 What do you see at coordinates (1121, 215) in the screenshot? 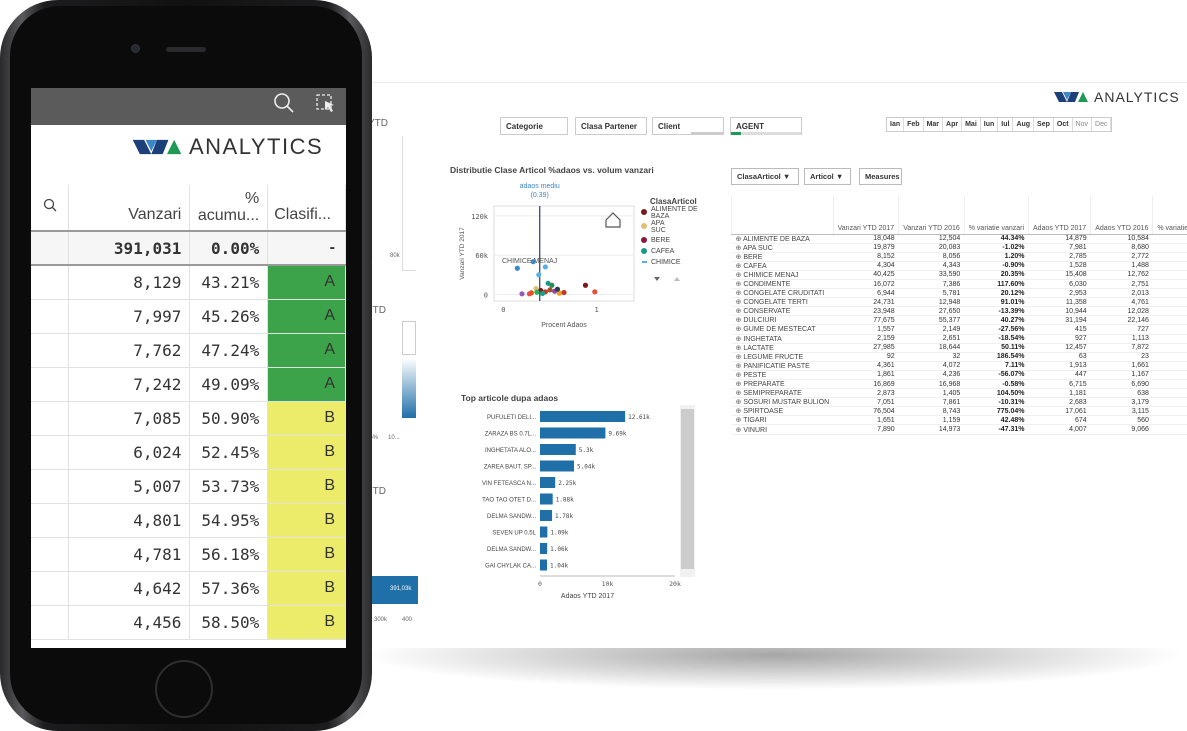
I see `col-header: Adaos YTD 2016` at bounding box center [1121, 215].